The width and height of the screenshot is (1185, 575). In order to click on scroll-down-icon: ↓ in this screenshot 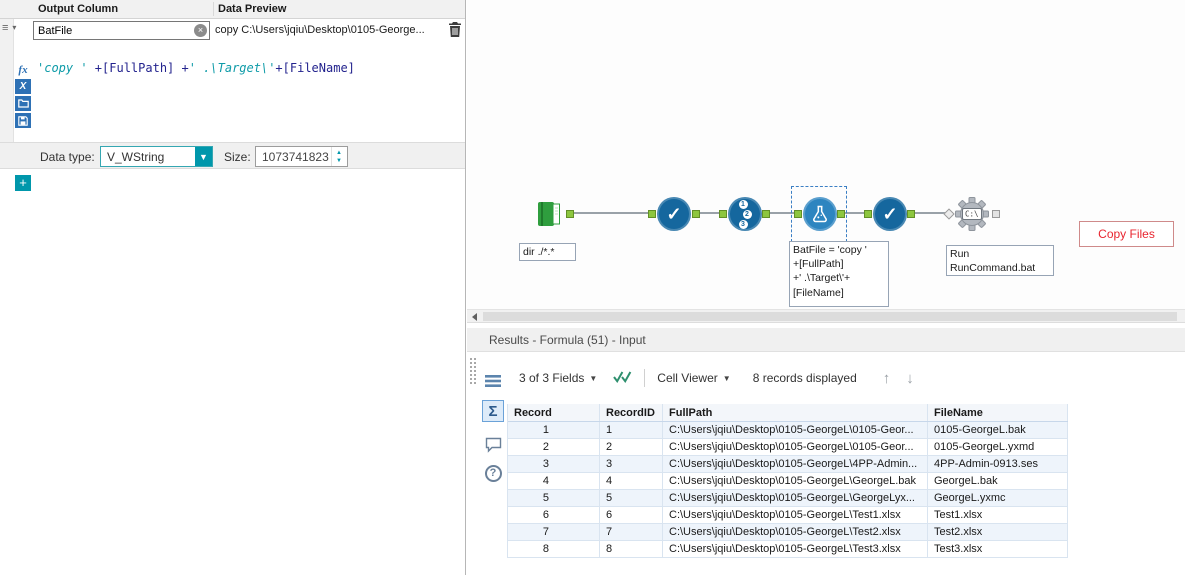, I will do `click(910, 378)`.